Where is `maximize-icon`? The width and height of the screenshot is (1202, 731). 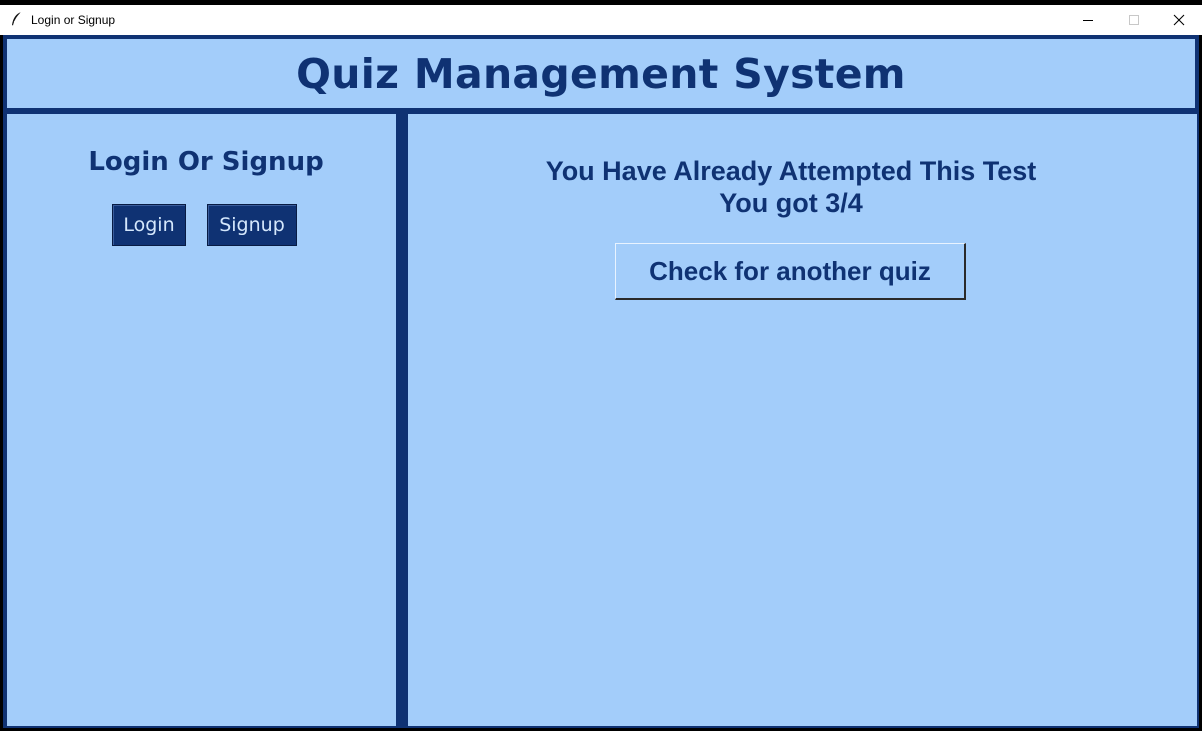 maximize-icon is located at coordinates (1134, 20).